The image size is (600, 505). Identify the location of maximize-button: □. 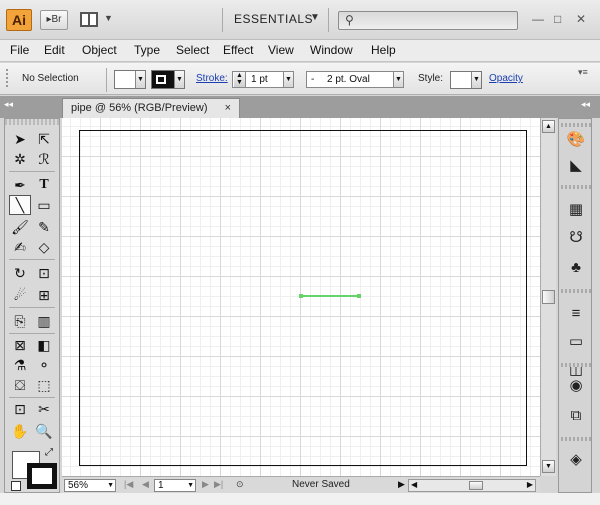
(557, 19).